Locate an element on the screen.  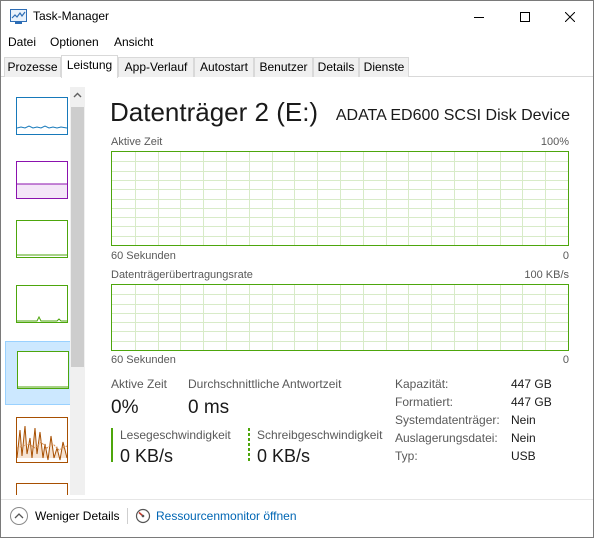
scroll-up-icon is located at coordinates (77, 95).